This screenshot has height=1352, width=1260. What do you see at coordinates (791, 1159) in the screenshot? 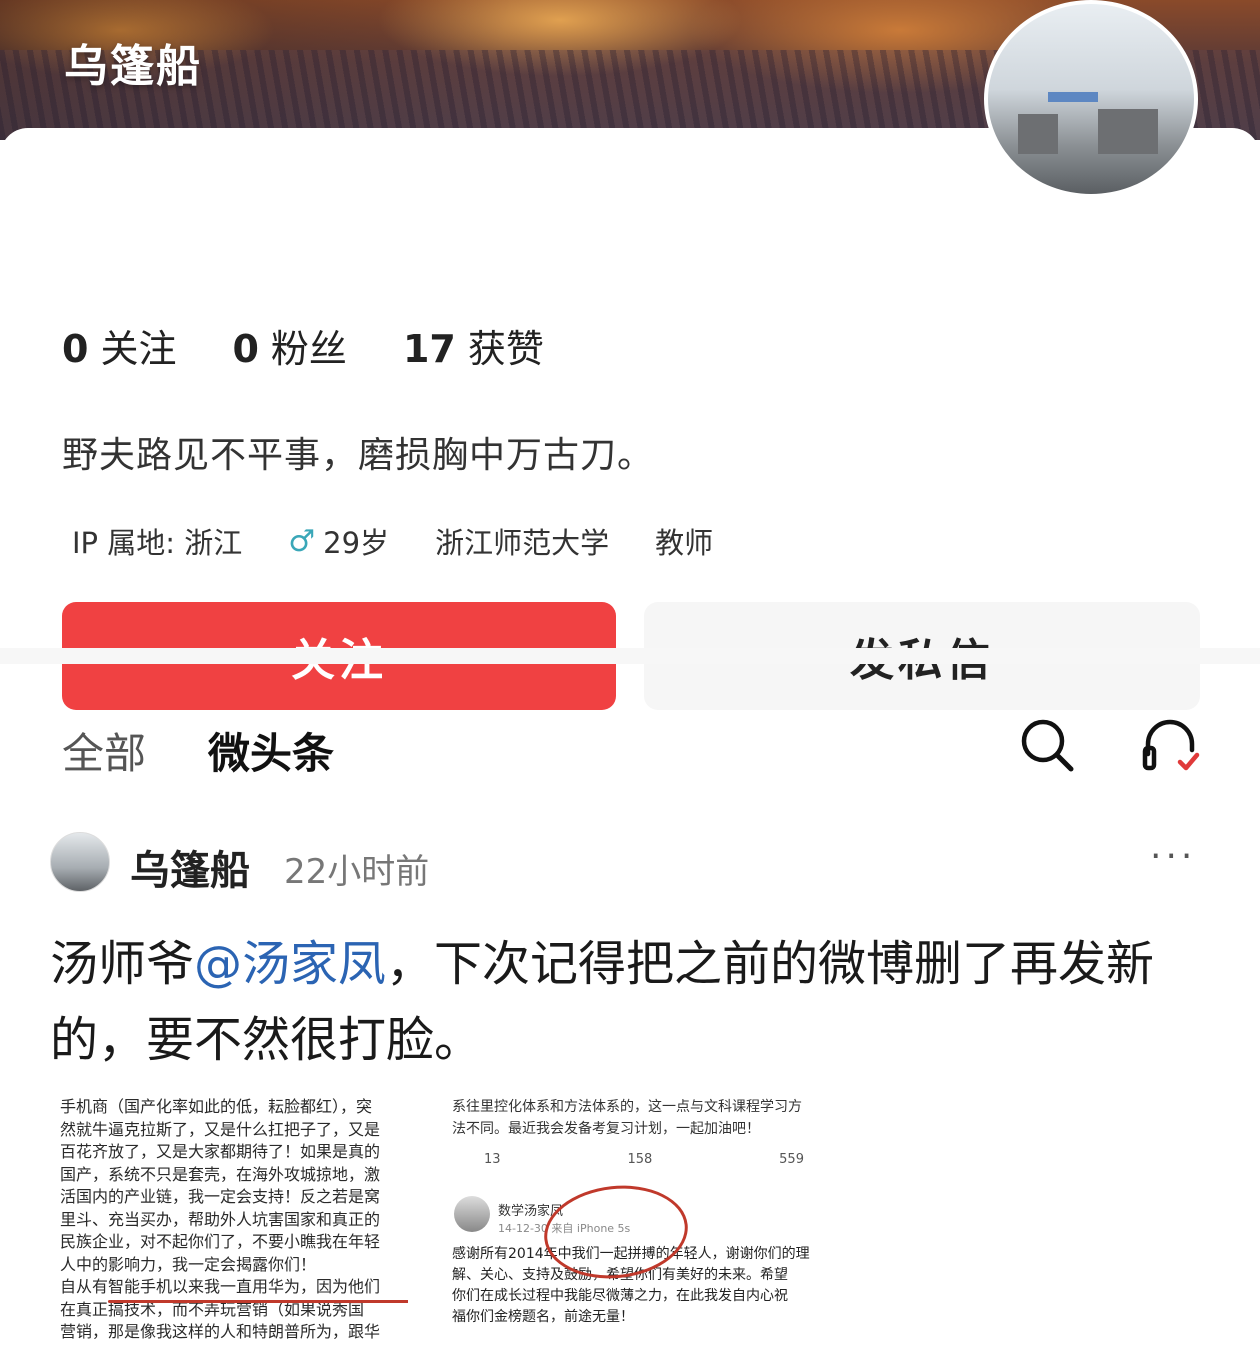
I see `image-2-like-count: 559` at bounding box center [791, 1159].